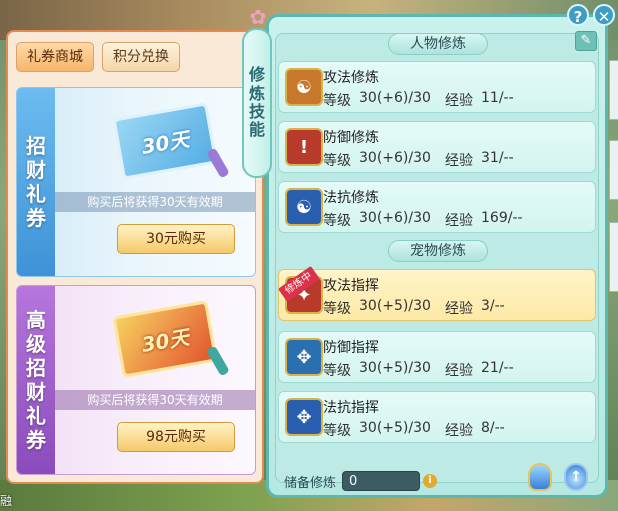 The height and width of the screenshot is (511, 618). I want to click on shop-tabs: 礼券商城 积分兑换, so click(98, 57).